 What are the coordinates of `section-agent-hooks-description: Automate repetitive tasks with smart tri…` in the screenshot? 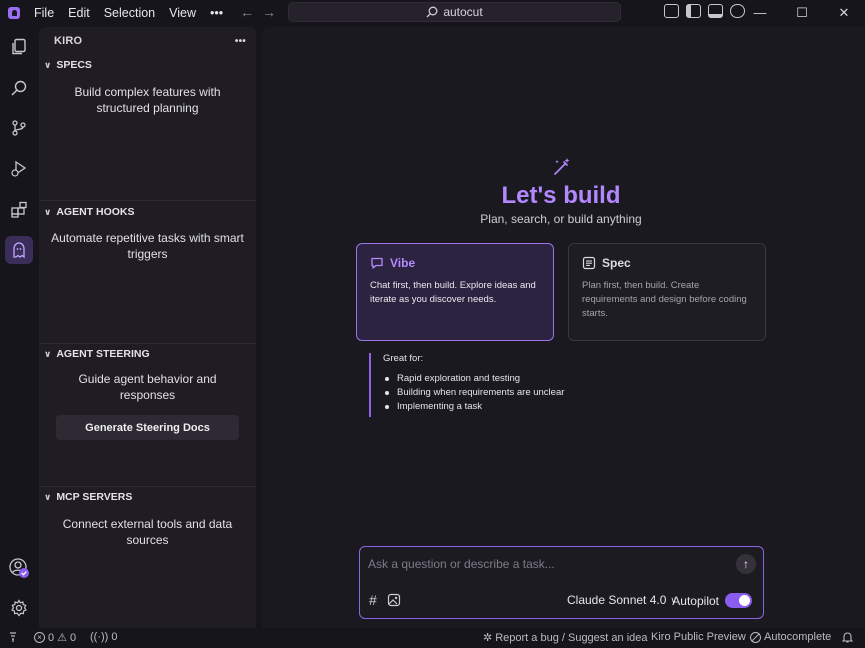 It's located at (147, 246).